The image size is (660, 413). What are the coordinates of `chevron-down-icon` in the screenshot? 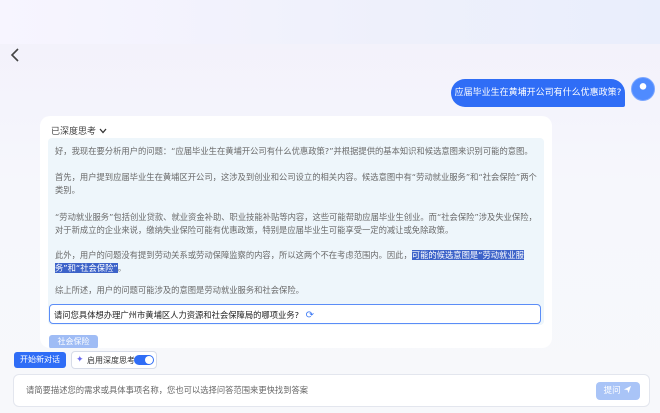 It's located at (103, 130).